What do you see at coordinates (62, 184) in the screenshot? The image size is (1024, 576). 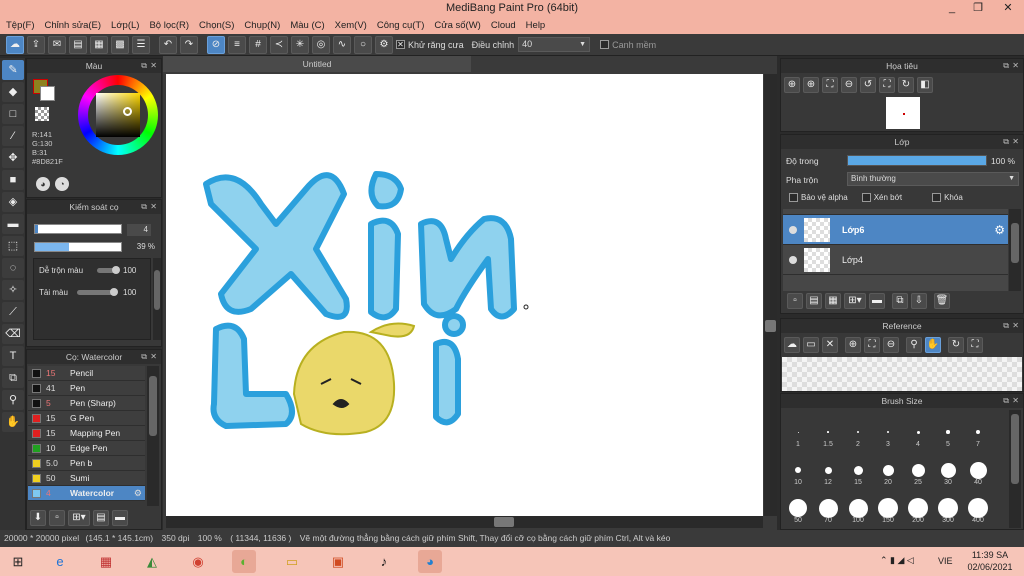 I see `palette-settings-icon: ◔` at bounding box center [62, 184].